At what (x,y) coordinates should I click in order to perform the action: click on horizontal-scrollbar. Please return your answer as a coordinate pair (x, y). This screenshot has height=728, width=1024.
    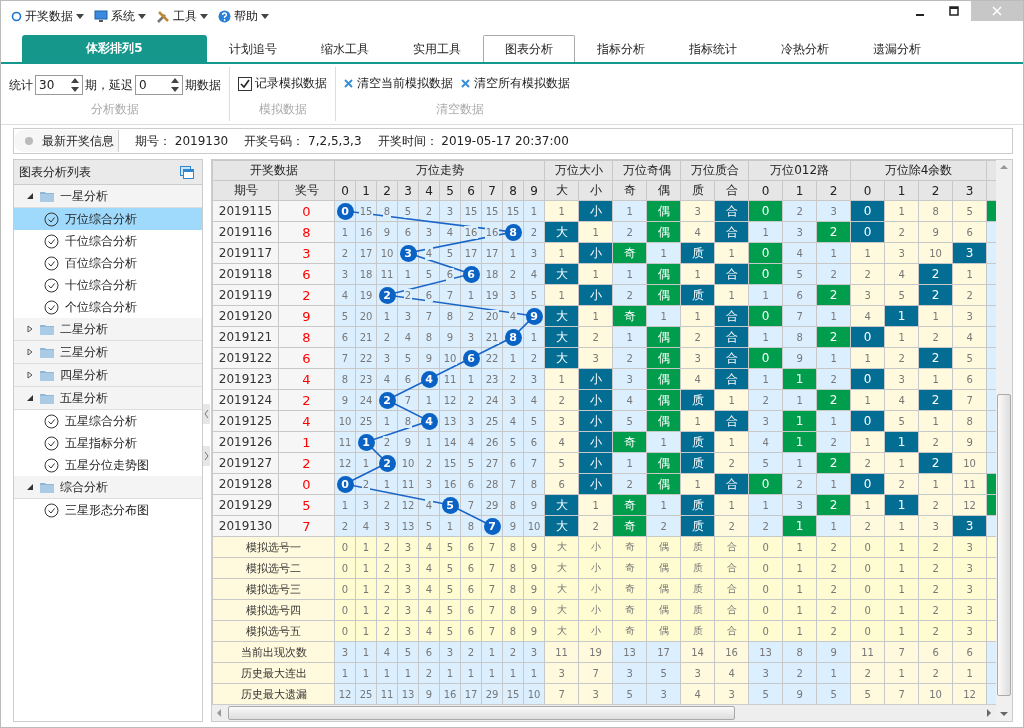
    Looking at the image, I should click on (604, 712).